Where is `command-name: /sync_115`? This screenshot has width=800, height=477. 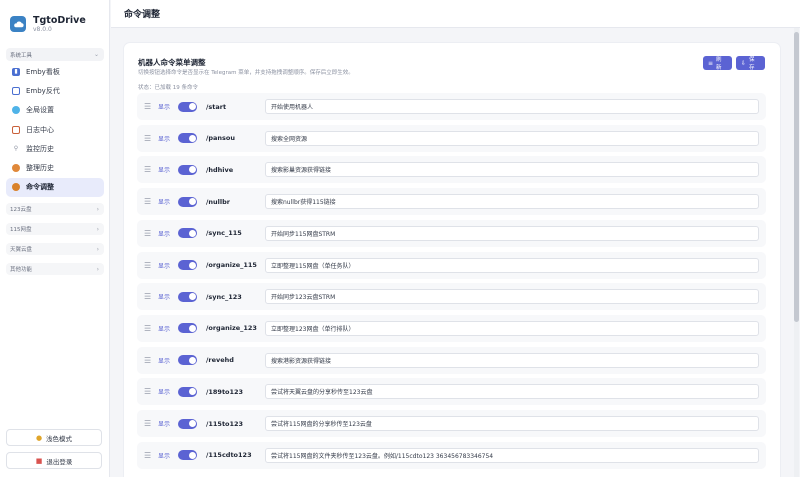 command-name: /sync_115 is located at coordinates (224, 233).